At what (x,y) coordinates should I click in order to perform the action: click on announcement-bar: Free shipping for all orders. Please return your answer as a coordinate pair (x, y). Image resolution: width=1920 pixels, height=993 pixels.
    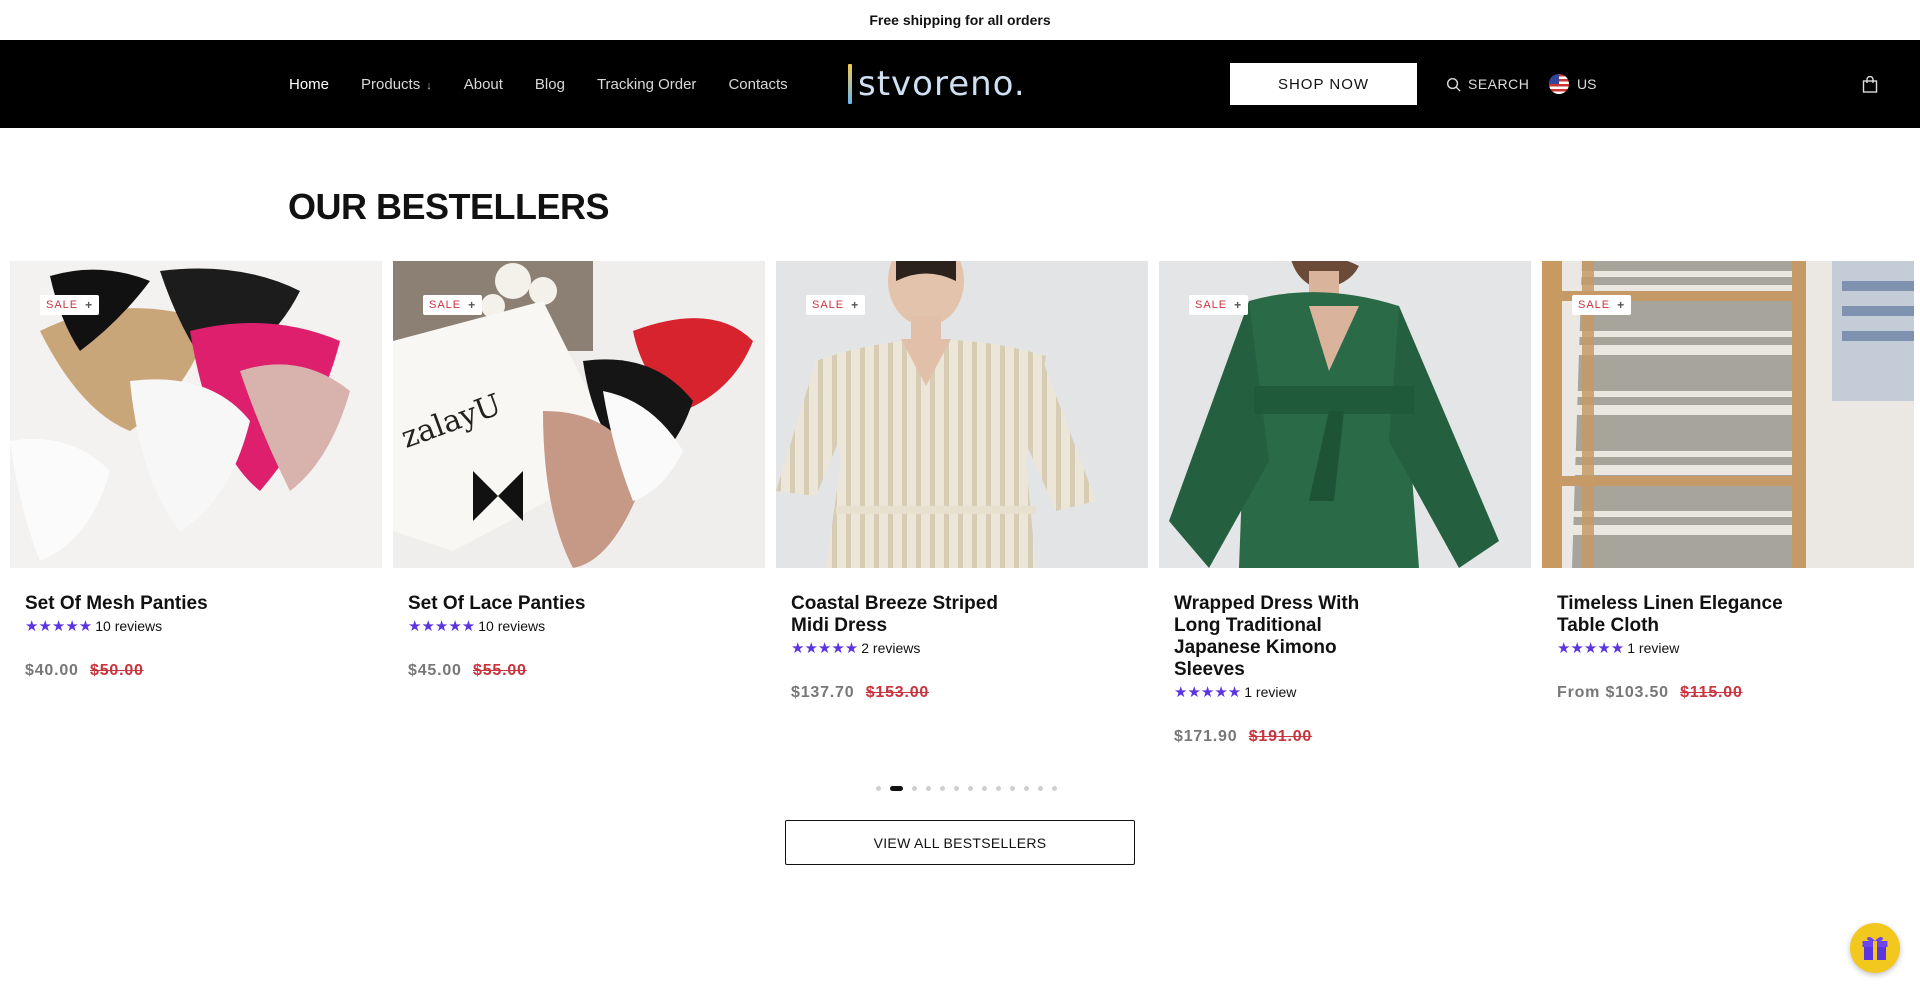
    Looking at the image, I should click on (960, 20).